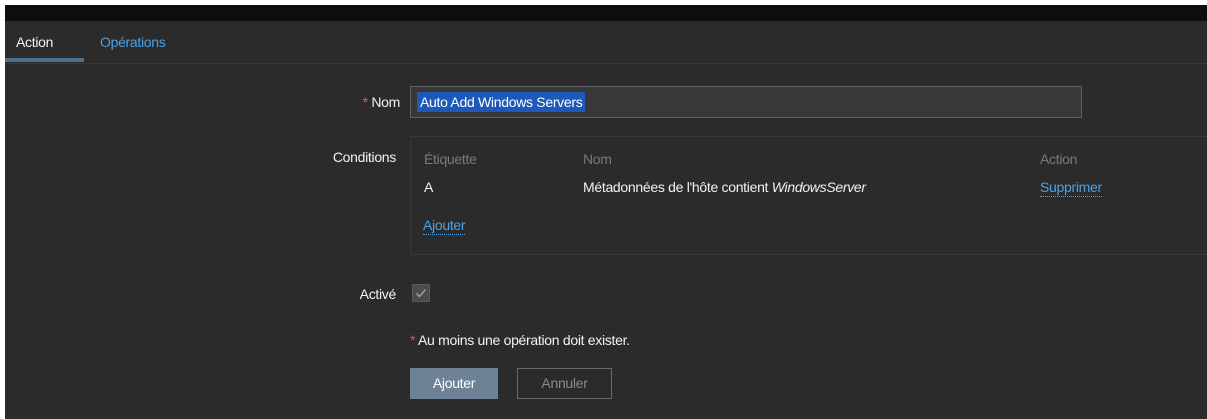  What do you see at coordinates (450, 159) in the screenshot?
I see `header-label: Étiquette` at bounding box center [450, 159].